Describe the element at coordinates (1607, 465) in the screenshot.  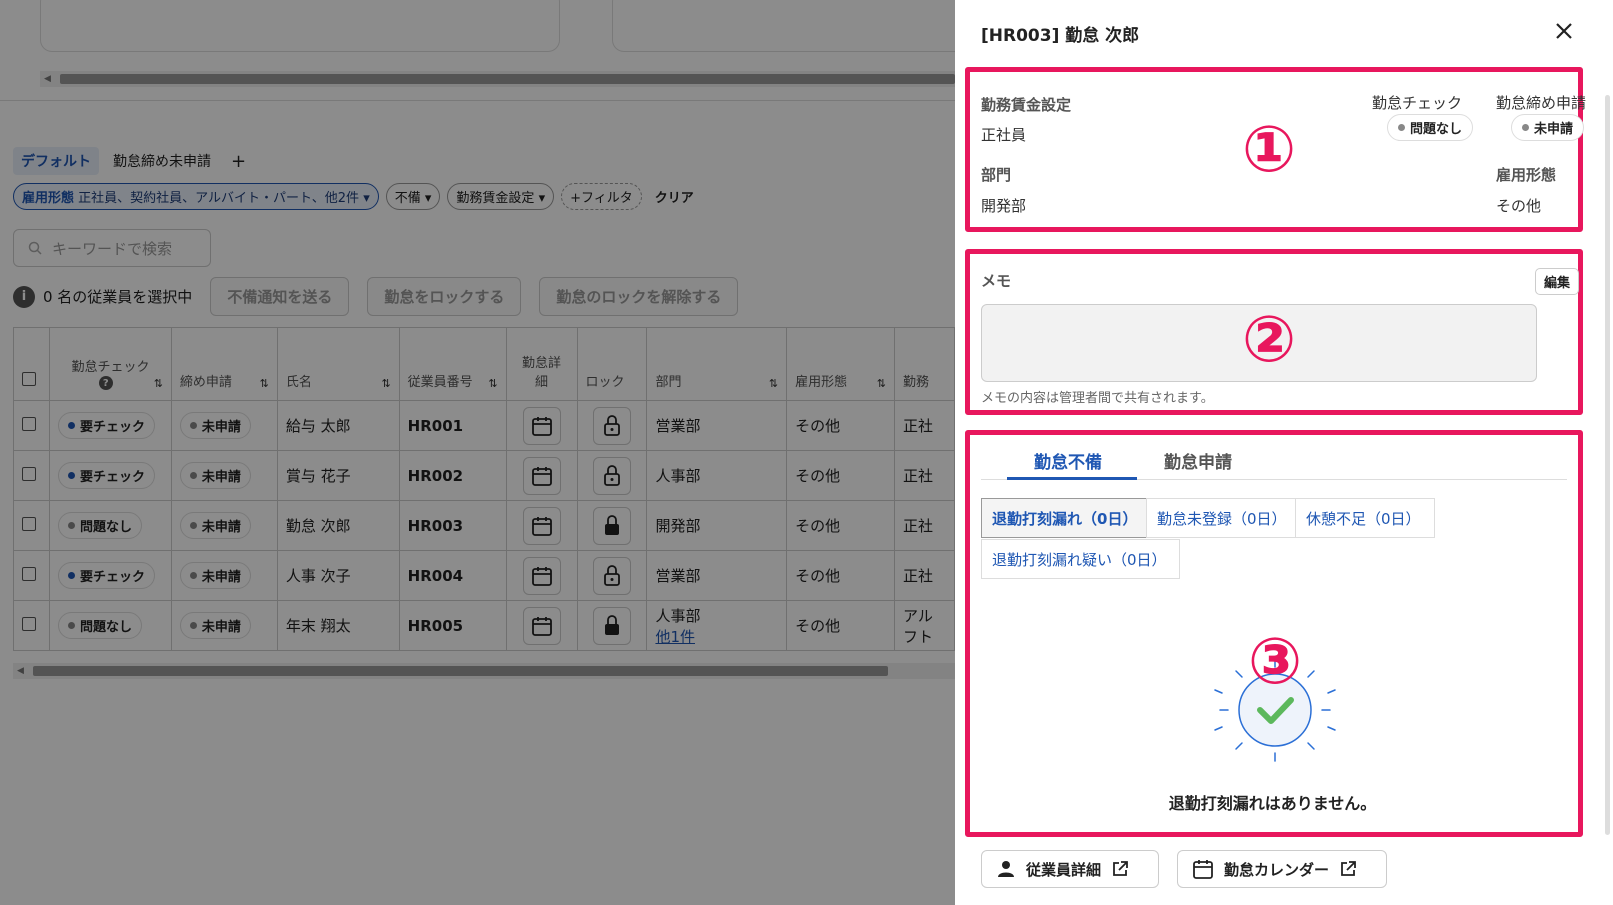
I see `panel-scrollbar` at that location.